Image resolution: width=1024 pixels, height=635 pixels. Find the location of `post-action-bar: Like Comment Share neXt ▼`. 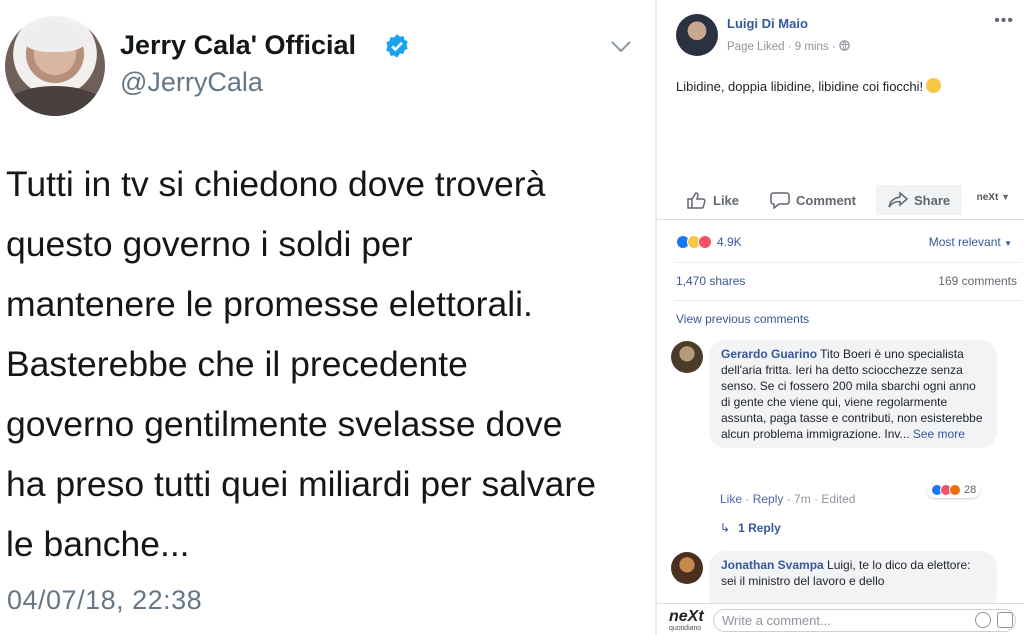

post-action-bar: Like Comment Share neXt ▼ is located at coordinates (840, 200).